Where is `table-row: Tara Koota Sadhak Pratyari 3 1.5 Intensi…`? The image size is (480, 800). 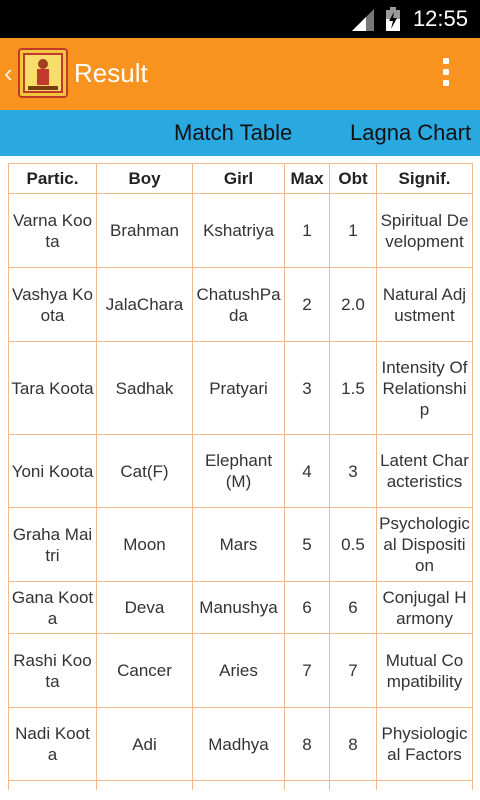
table-row: Tara Koota Sadhak Pratyari 3 1.5 Intensi… is located at coordinates (240, 388).